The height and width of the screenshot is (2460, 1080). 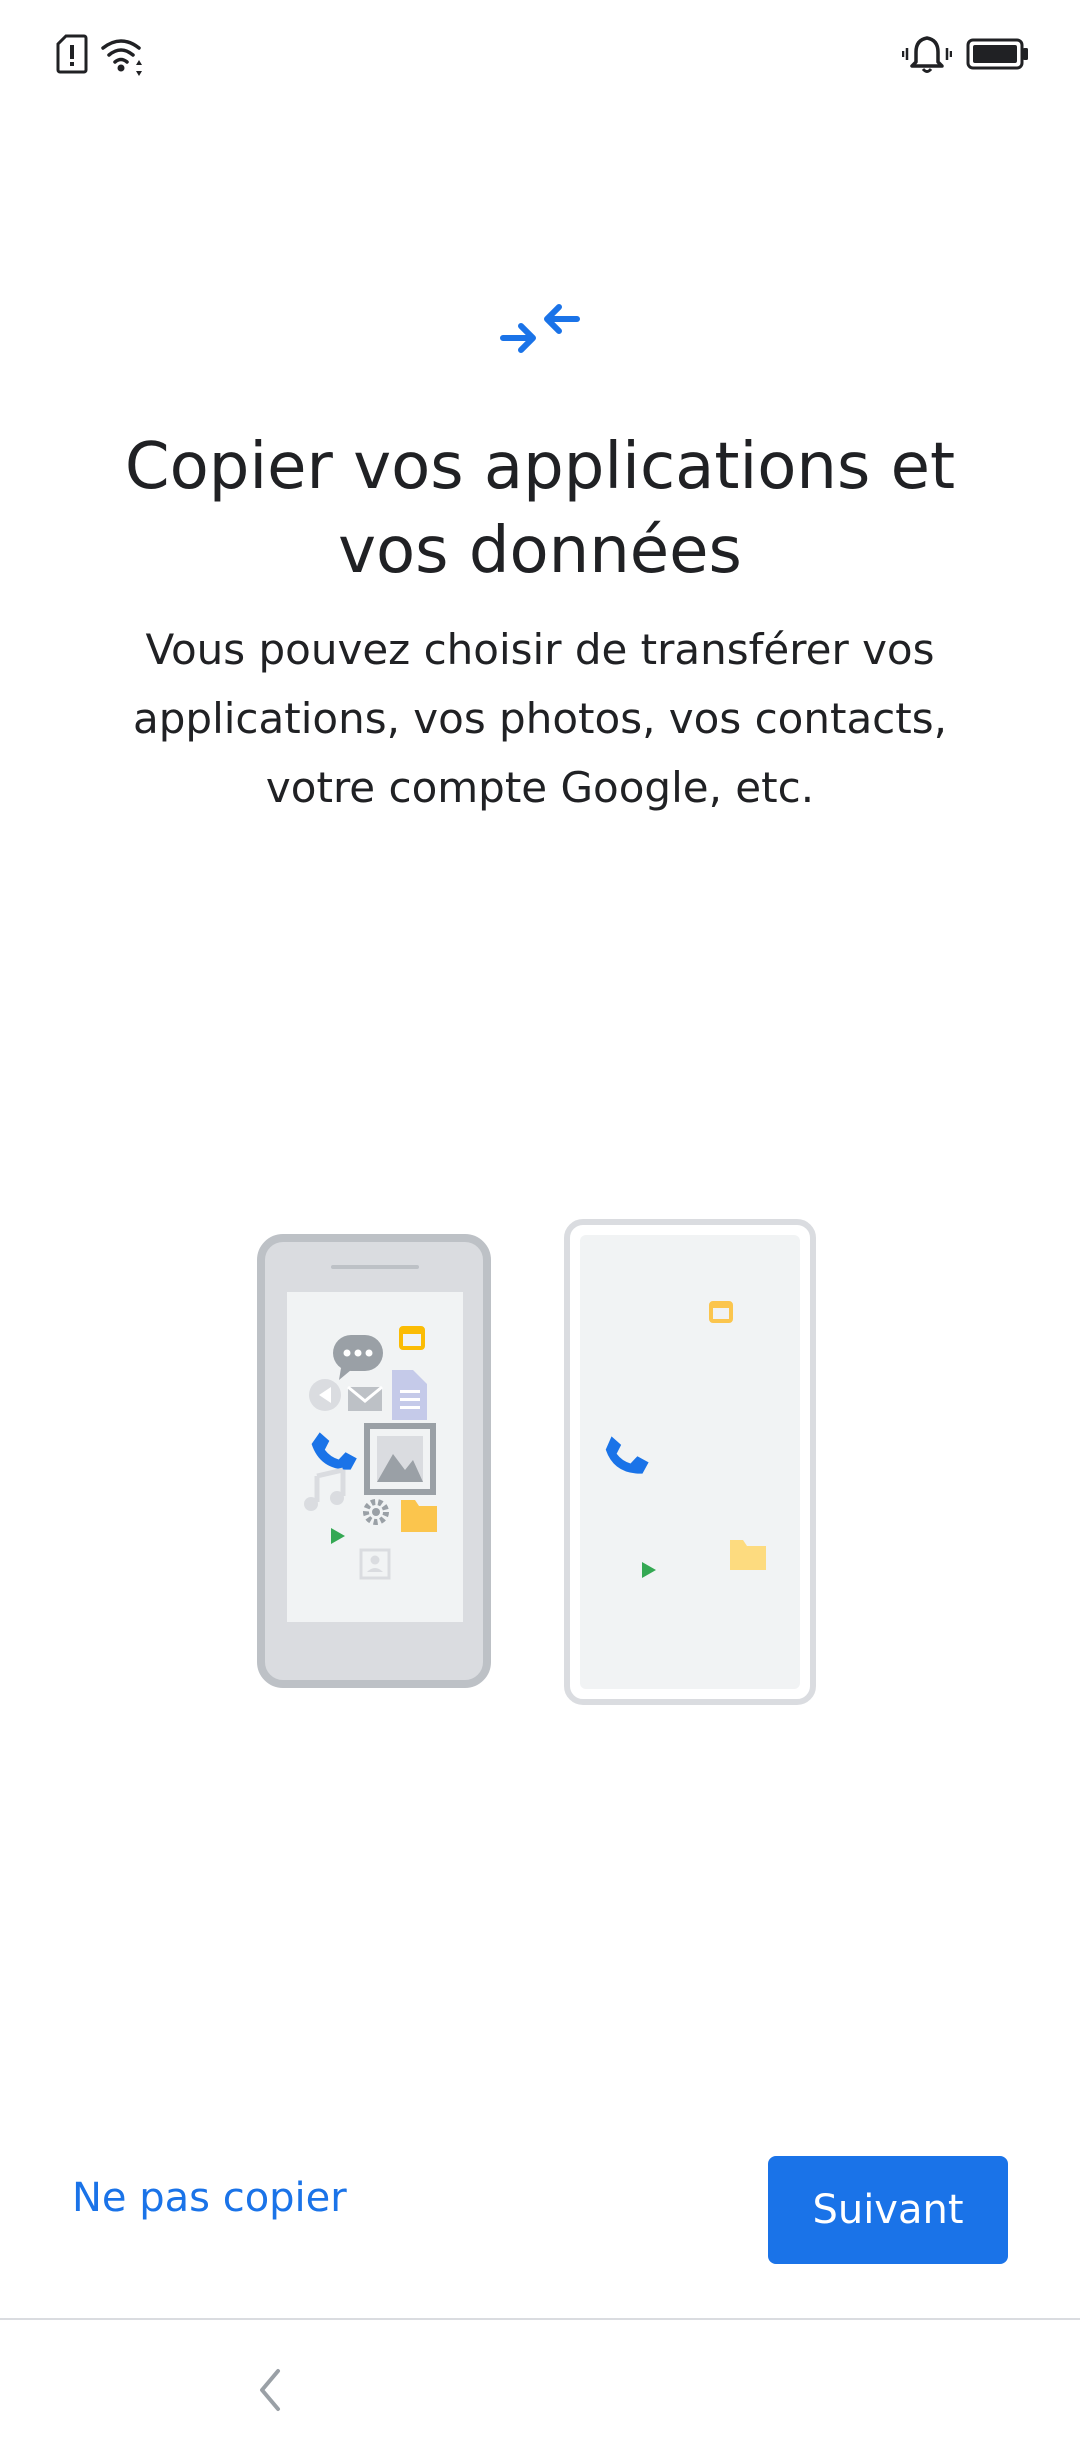 I want to click on back-icon, so click(x=270, y=2390).